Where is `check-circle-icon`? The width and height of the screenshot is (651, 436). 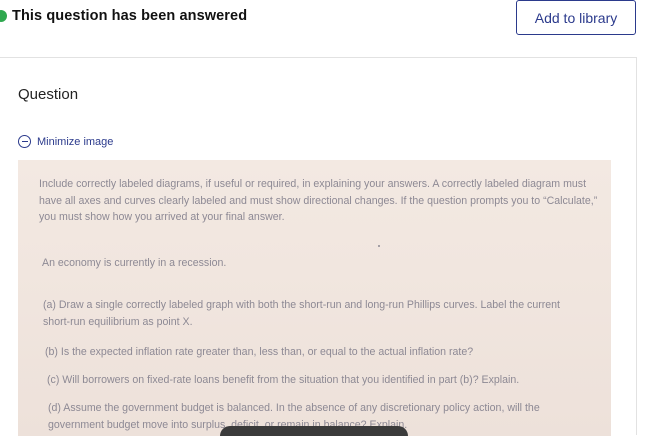 check-circle-icon is located at coordinates (3, 16).